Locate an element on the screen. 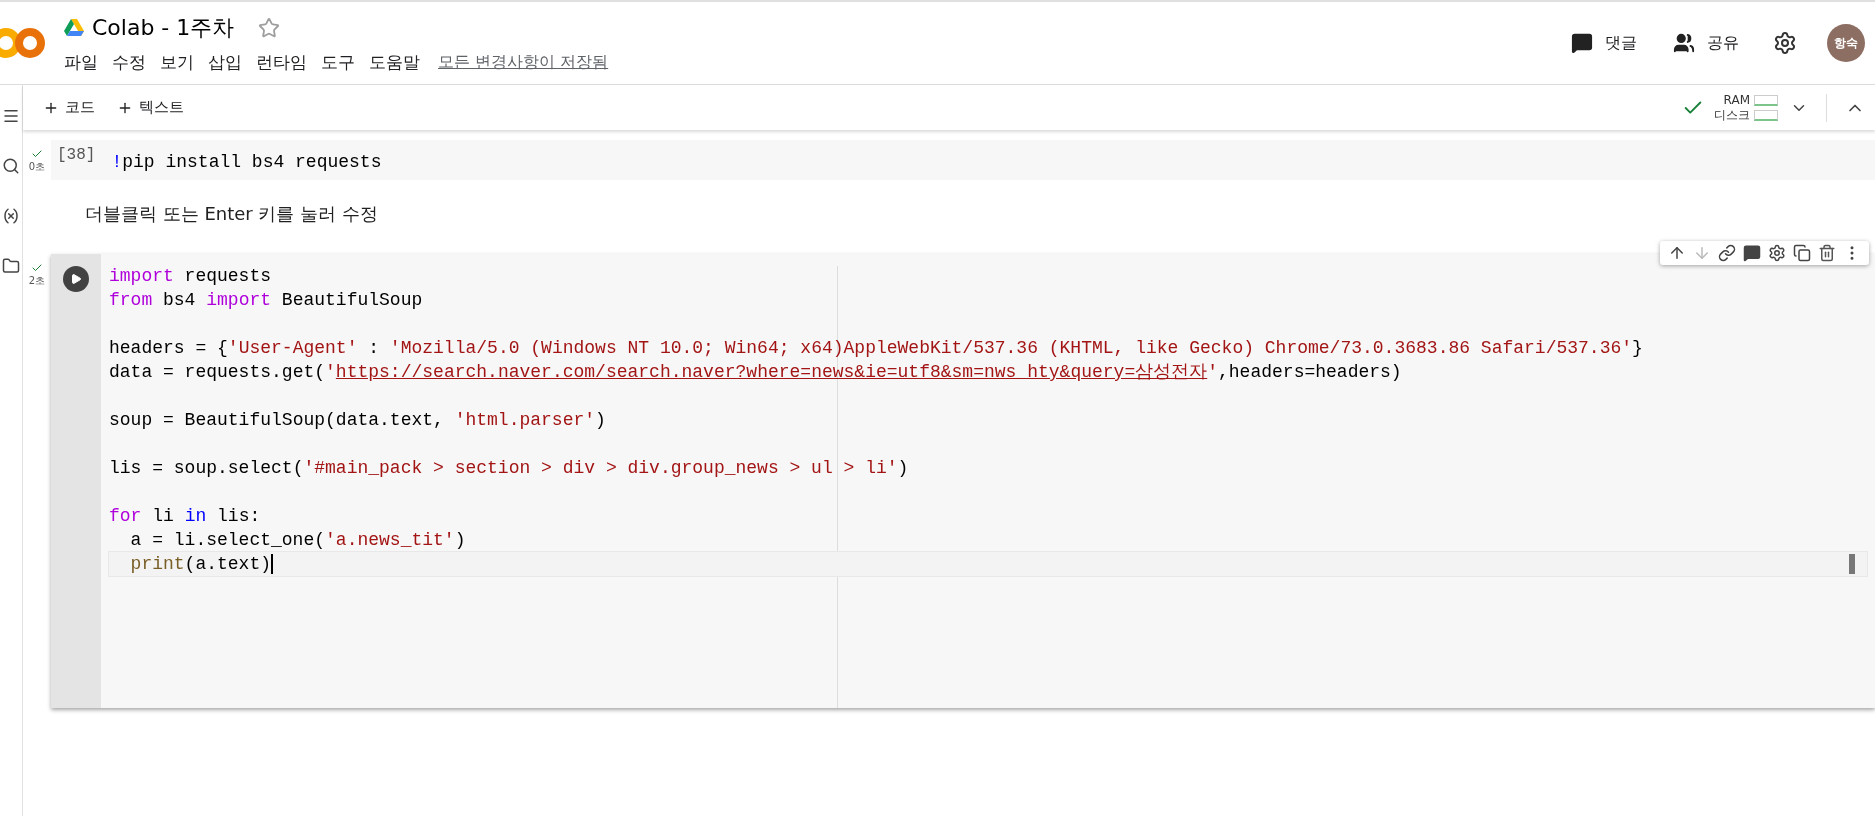 Image resolution: width=1875 pixels, height=816 pixels. code-line: soup = BeautifulSoup(data.text, 'html.parser') is located at coordinates (357, 420).